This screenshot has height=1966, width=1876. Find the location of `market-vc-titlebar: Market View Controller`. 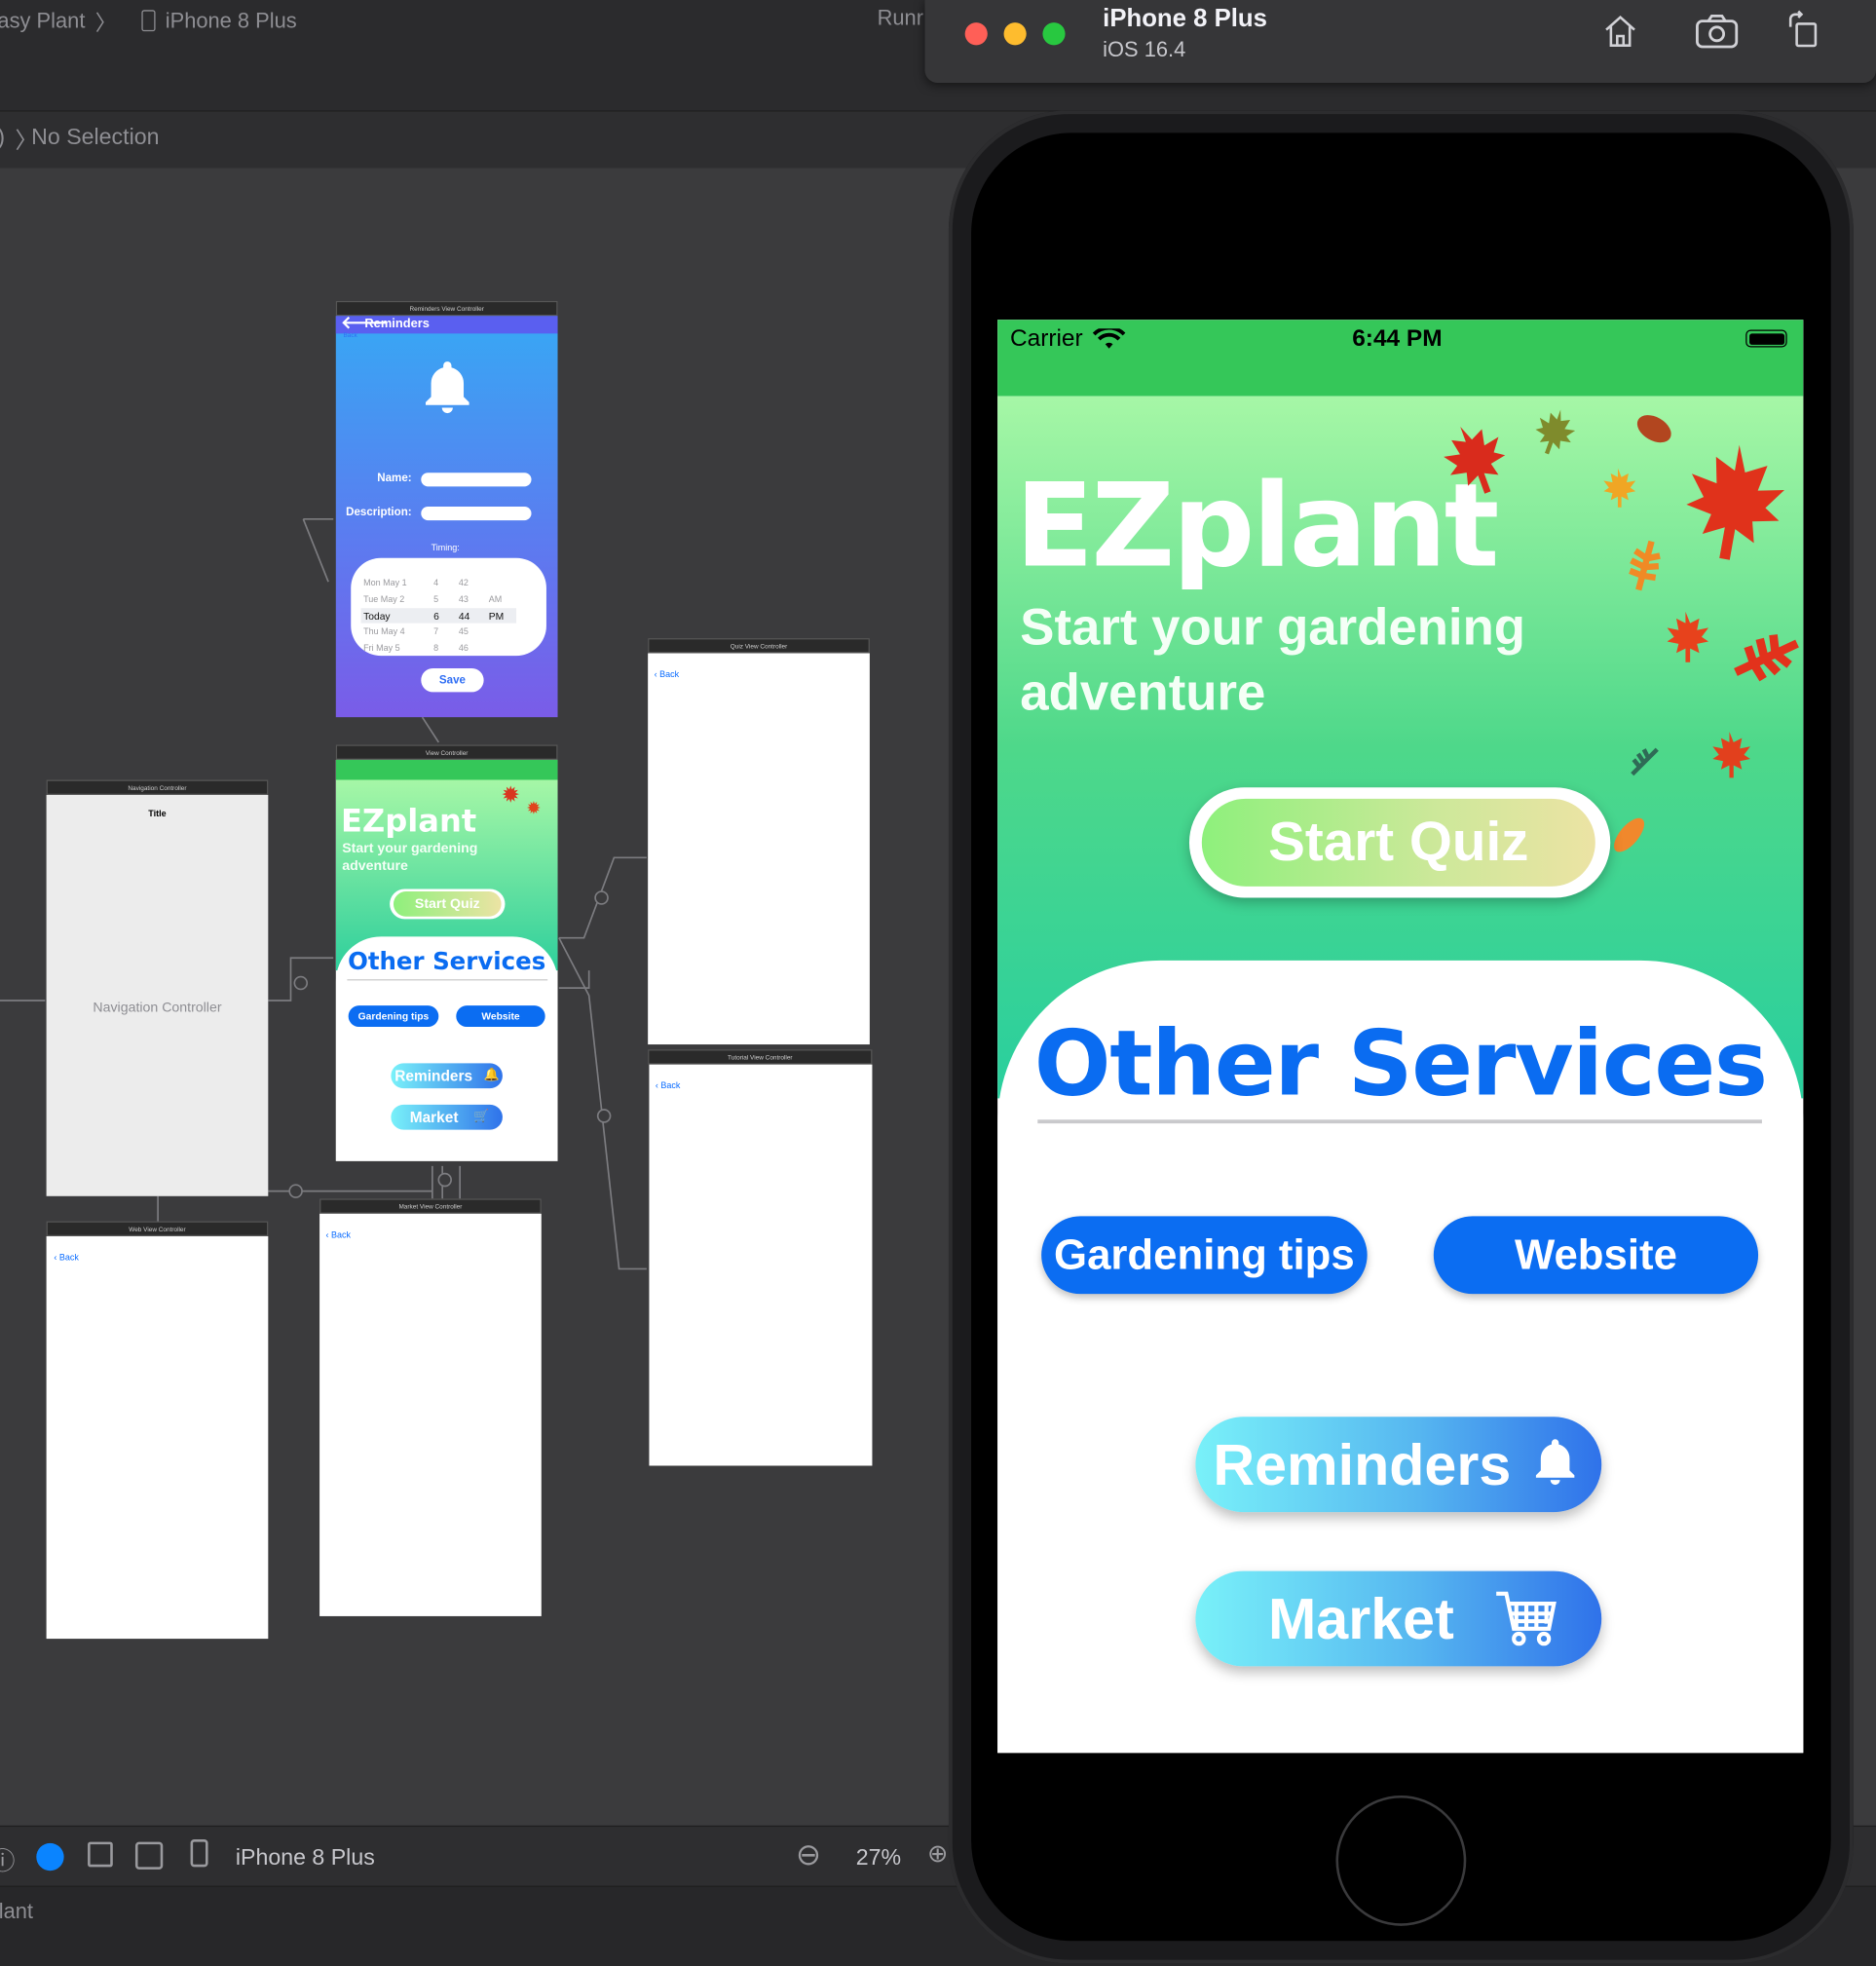

market-vc-titlebar: Market View Controller is located at coordinates (431, 1206).